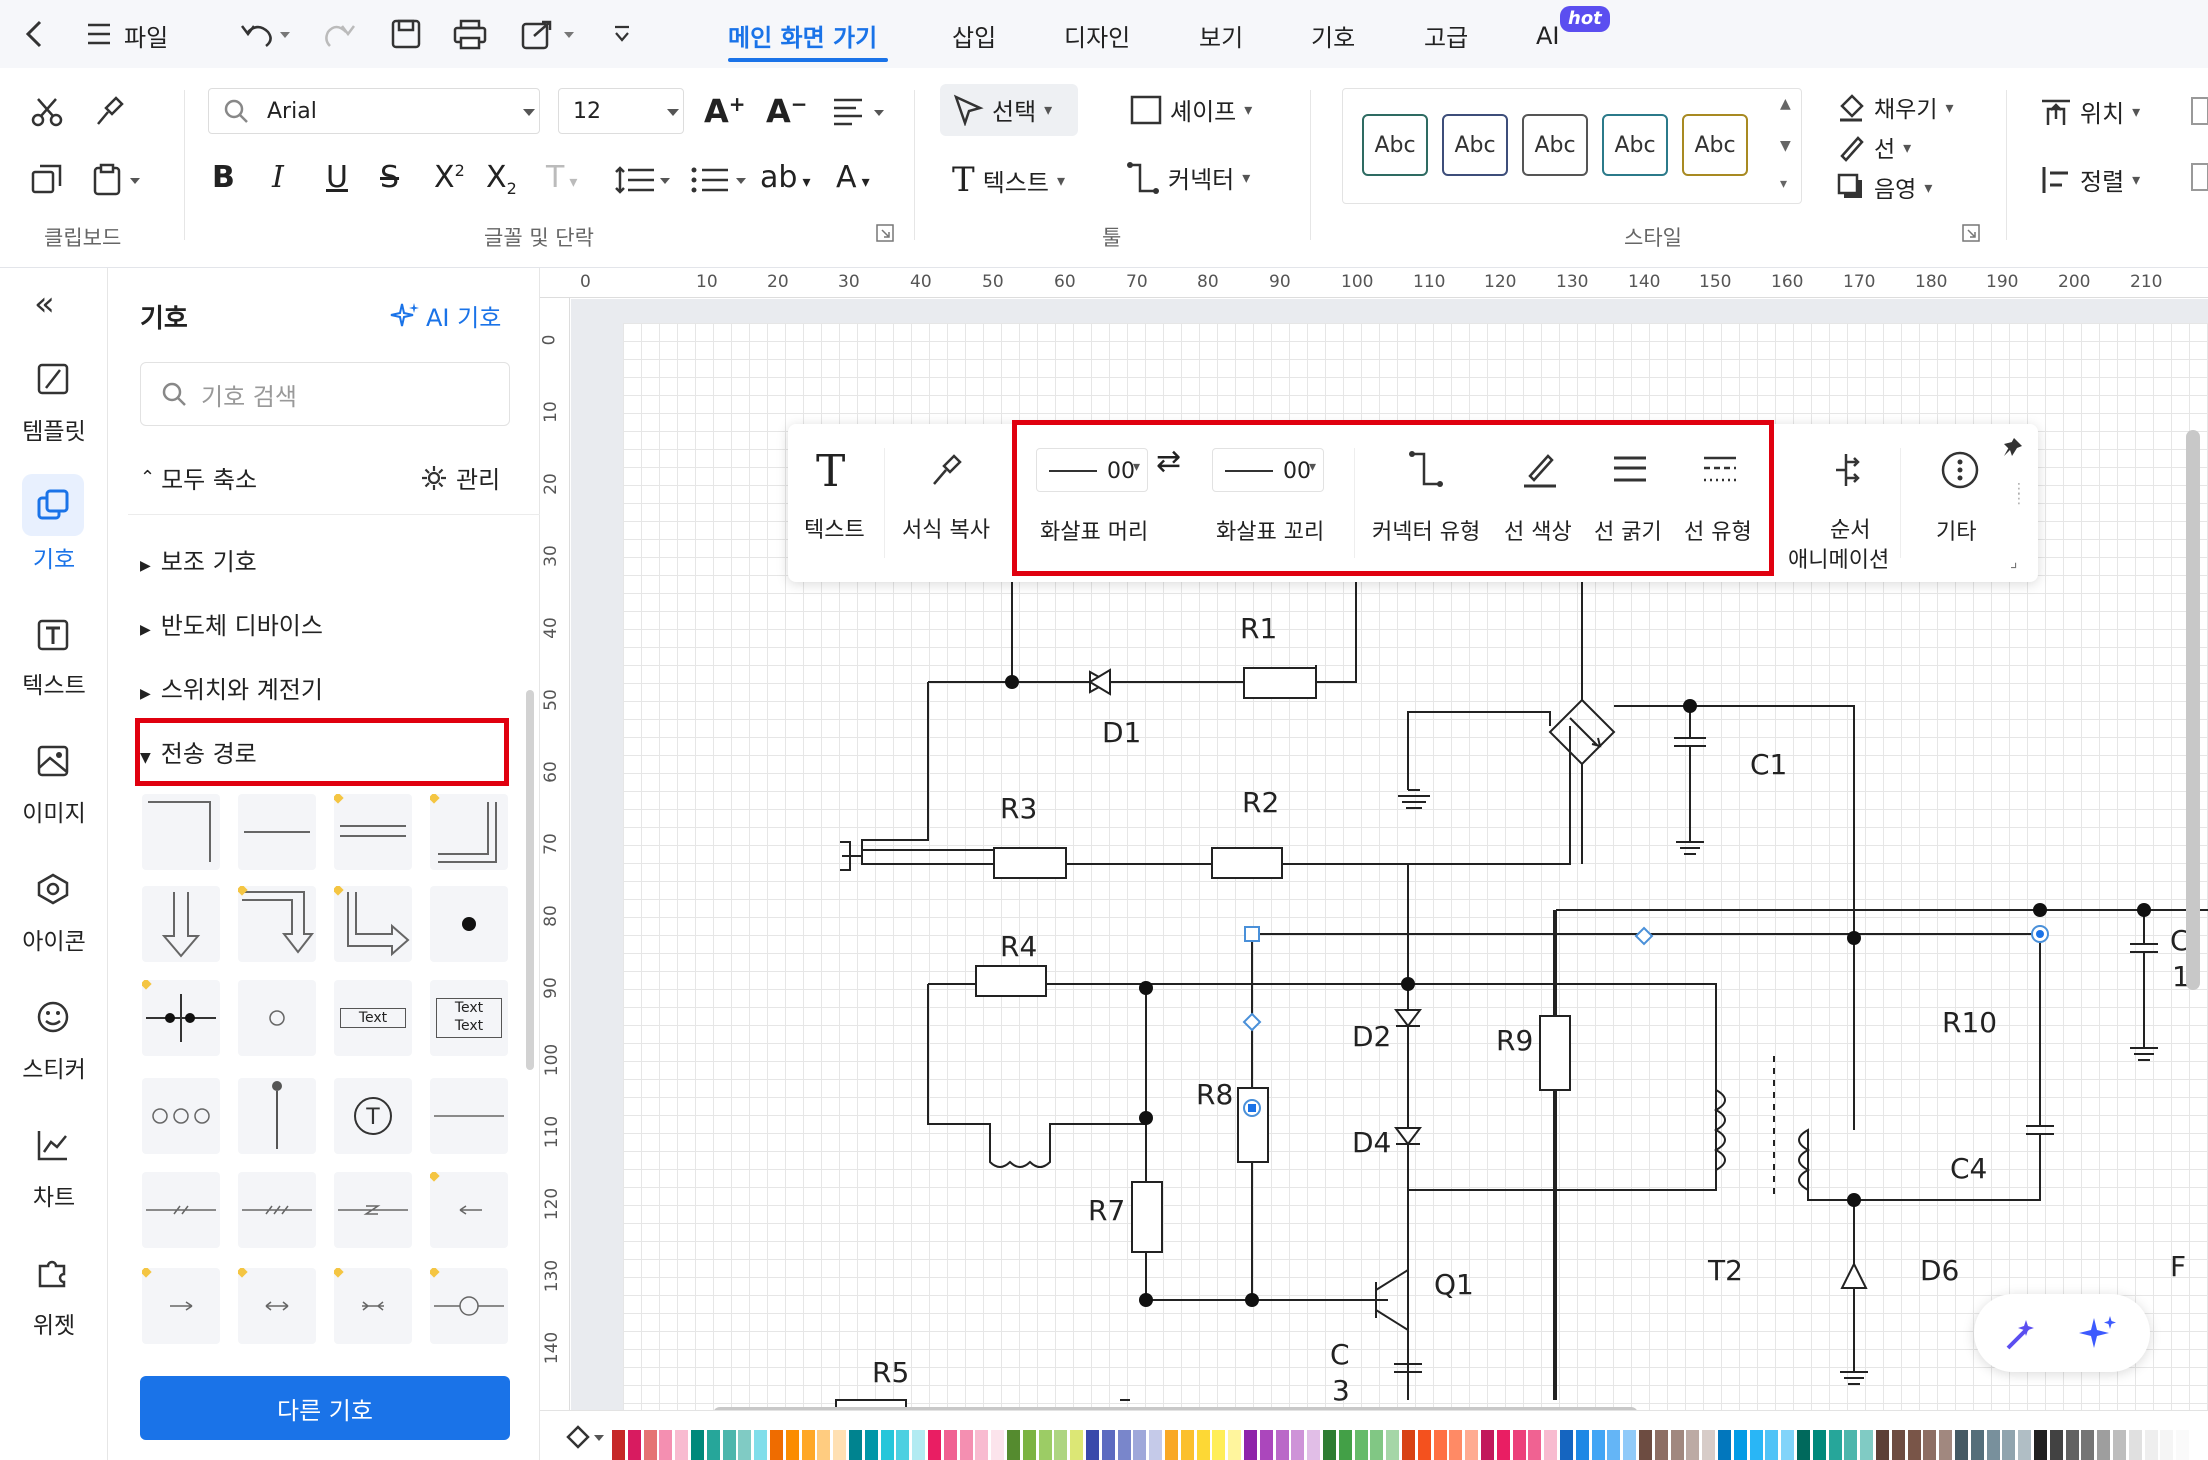 The height and width of the screenshot is (1460, 2208). Describe the element at coordinates (946, 528) in the screenshot. I see `ft-format-painter-label: 서식 복사` at that location.